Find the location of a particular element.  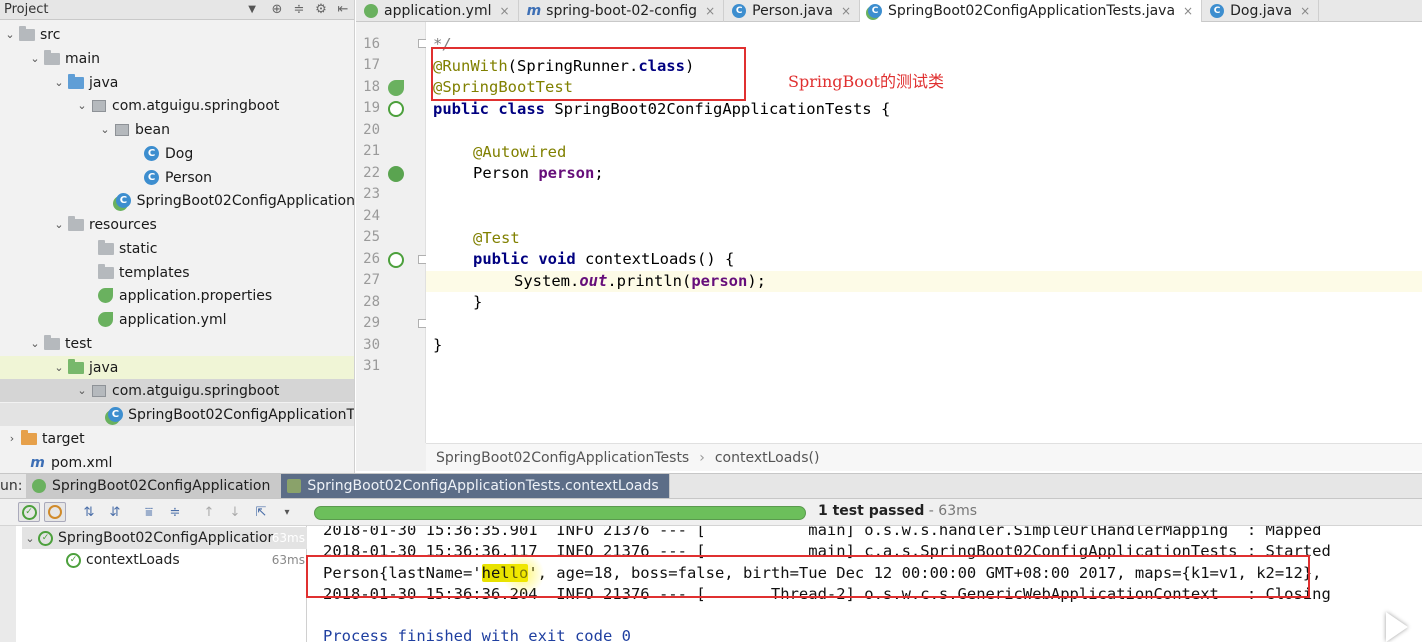

tree-item-dog: C Dog is located at coordinates (177, 153).